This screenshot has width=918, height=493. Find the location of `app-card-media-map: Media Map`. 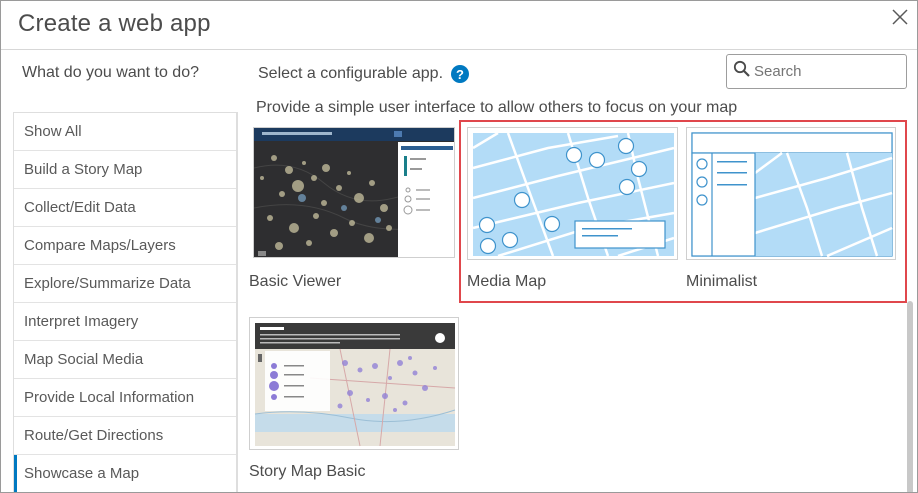

app-card-media-map: Media Map is located at coordinates (573, 212).